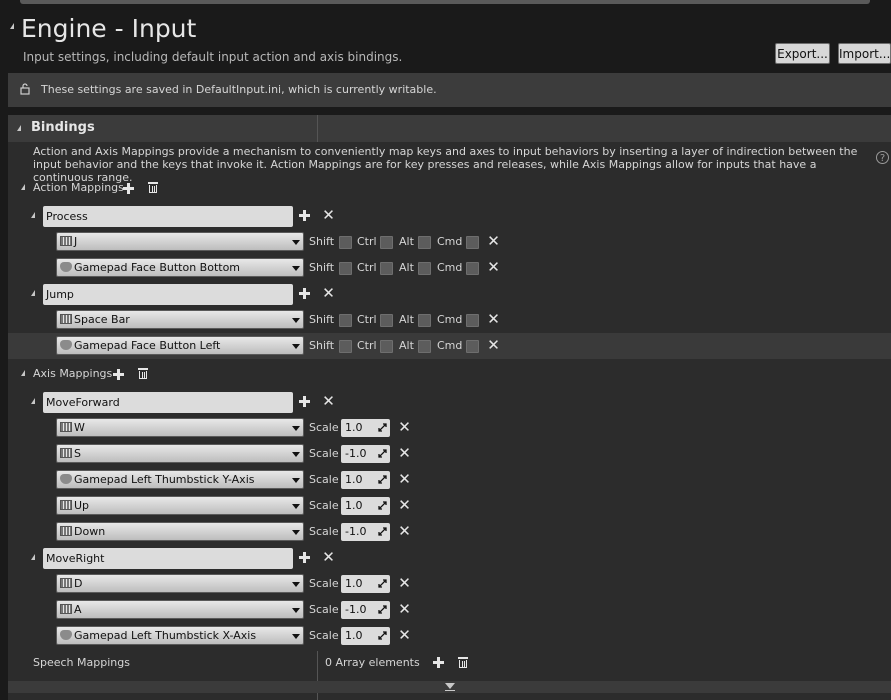 This screenshot has width=891, height=700. I want to click on key-selector: A, so click(180, 609).